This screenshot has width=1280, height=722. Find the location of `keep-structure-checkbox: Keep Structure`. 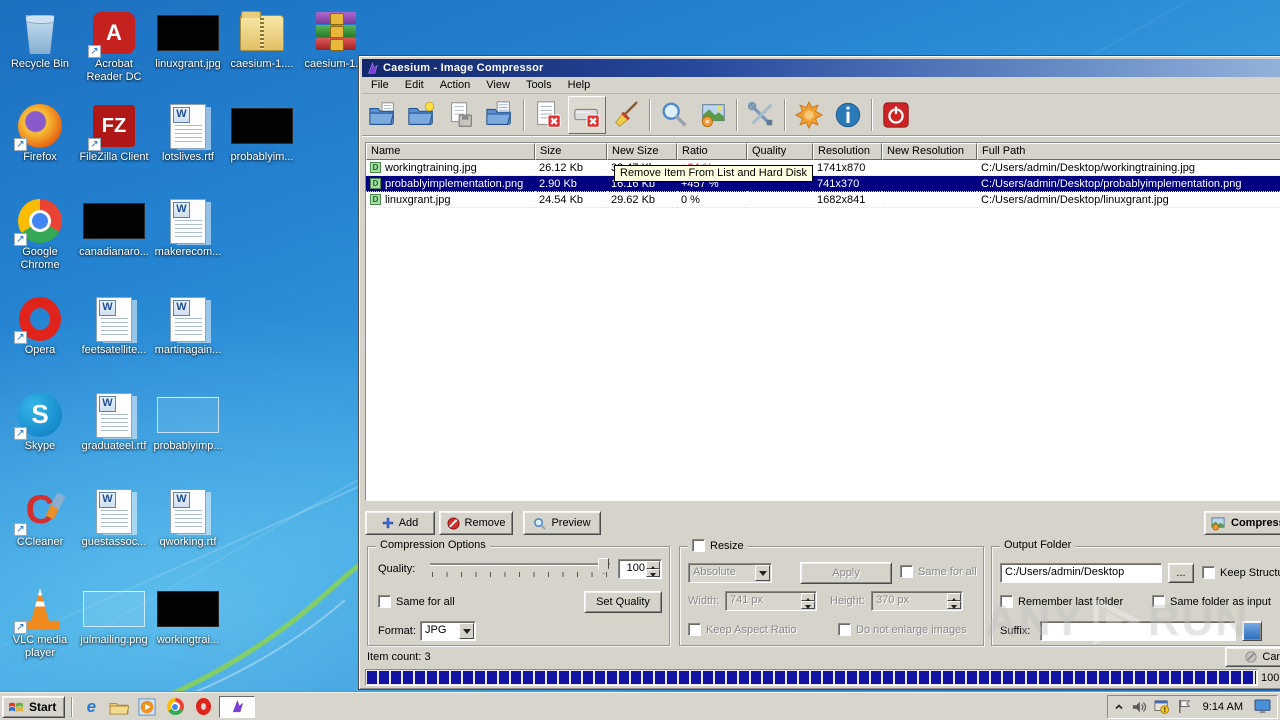

keep-structure-checkbox: Keep Structure is located at coordinates (1241, 572).